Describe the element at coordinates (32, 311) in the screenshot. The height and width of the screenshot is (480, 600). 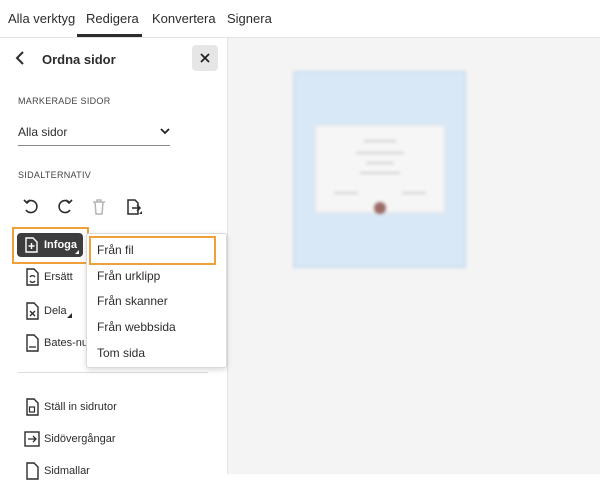
I see `split-icon` at that location.